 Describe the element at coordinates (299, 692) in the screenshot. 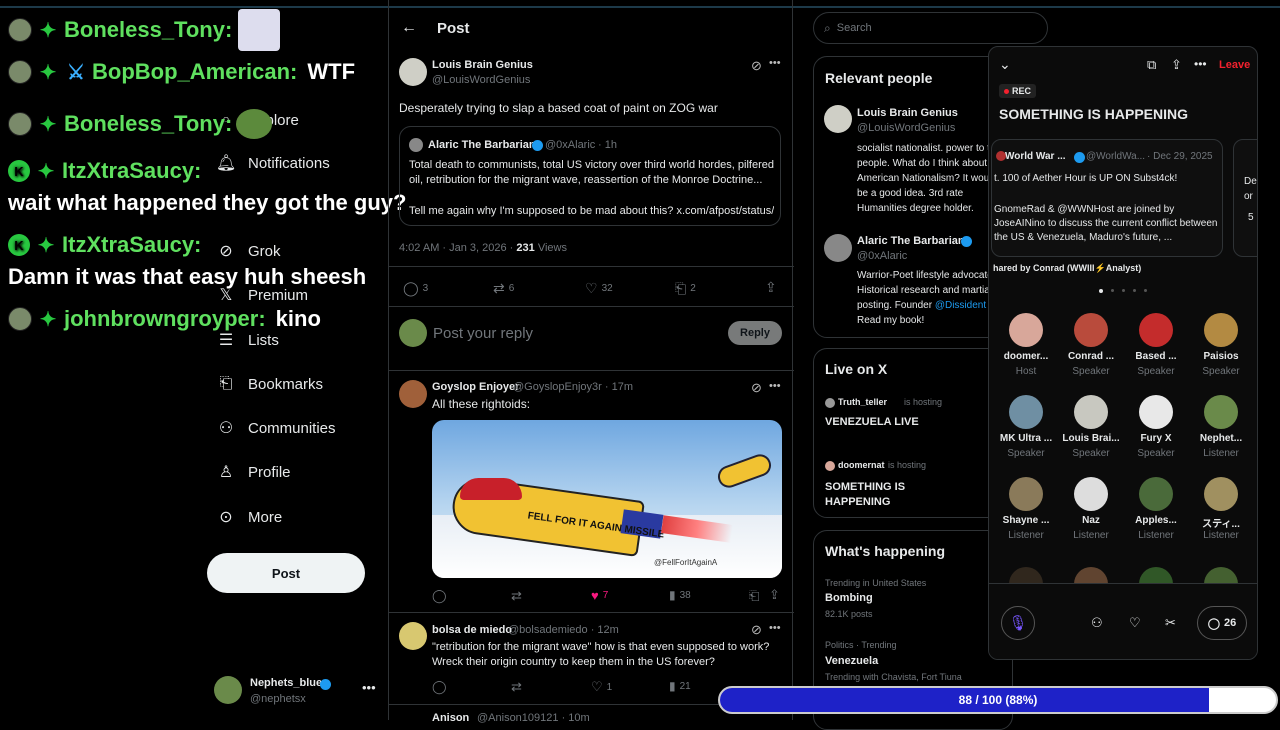

I see `account-switcher: Nephets_blue @nephetsx •••` at that location.